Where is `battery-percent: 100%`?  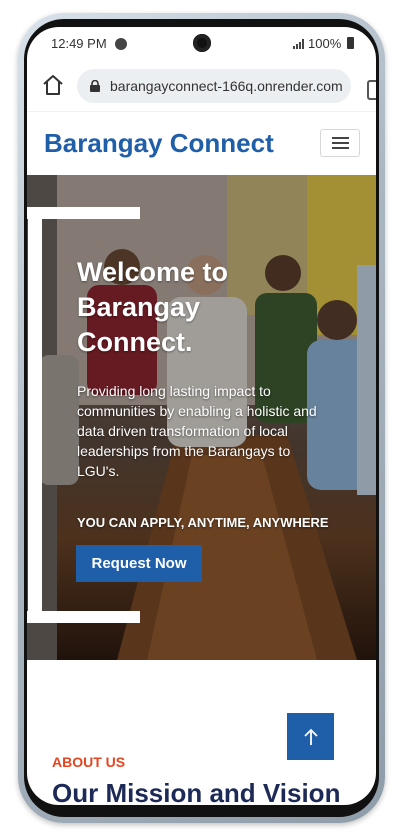 battery-percent: 100% is located at coordinates (325, 43).